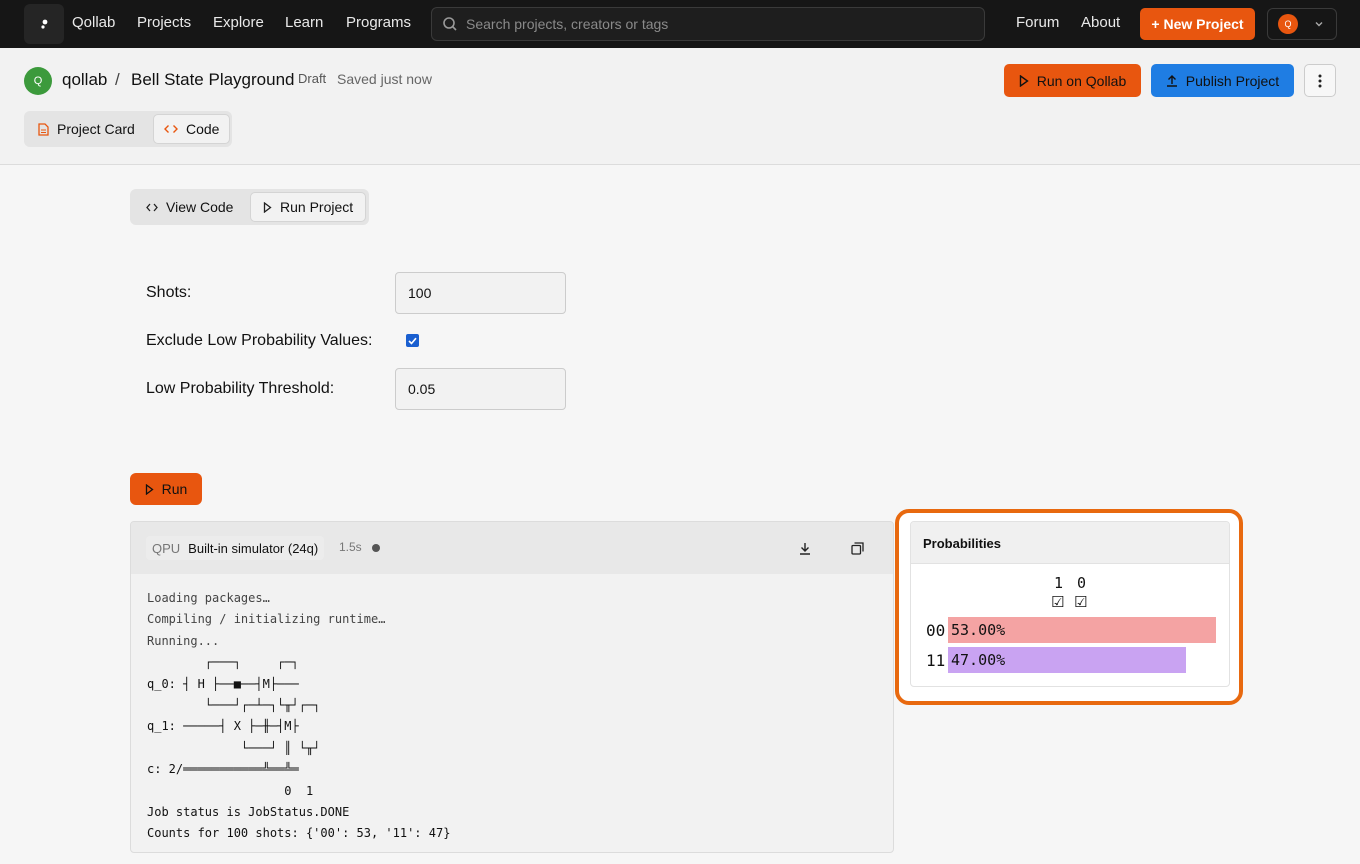 The image size is (1360, 864). Describe the element at coordinates (200, 207) in the screenshot. I see `tab-view-code-label: View Code` at that location.